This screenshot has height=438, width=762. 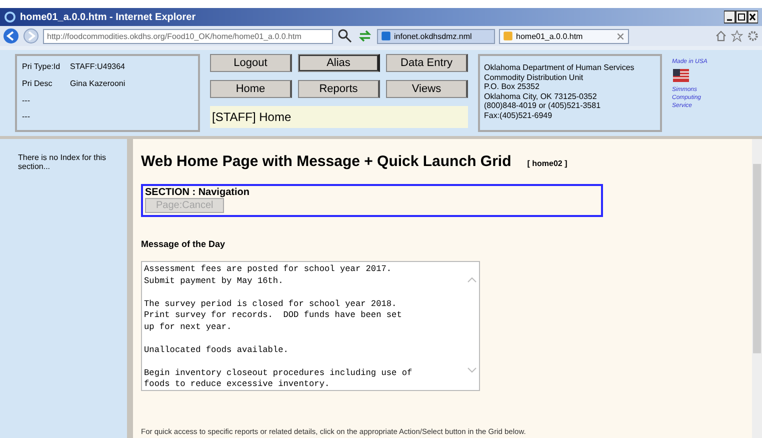 I want to click on search-icon, so click(x=345, y=36).